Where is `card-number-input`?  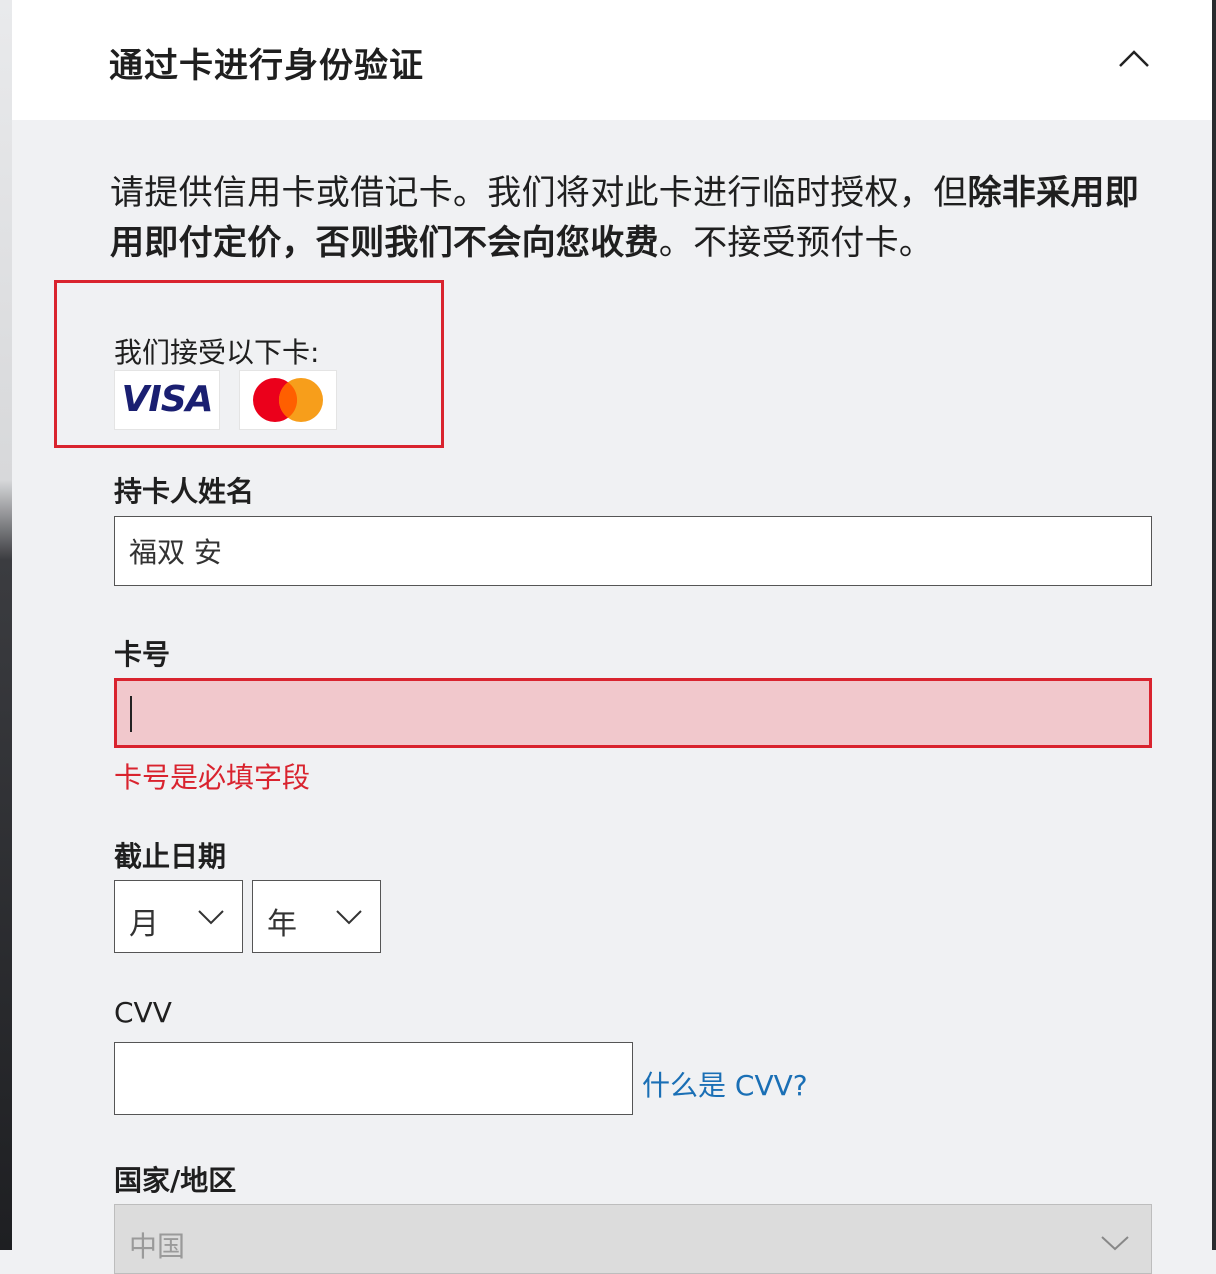 card-number-input is located at coordinates (633, 713).